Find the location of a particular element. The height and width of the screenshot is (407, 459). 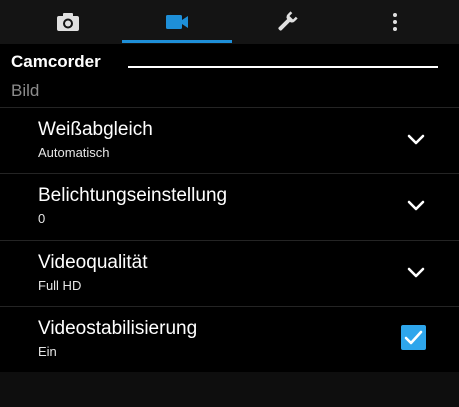

setting-label: Belichtungseinstellung is located at coordinates (133, 195).